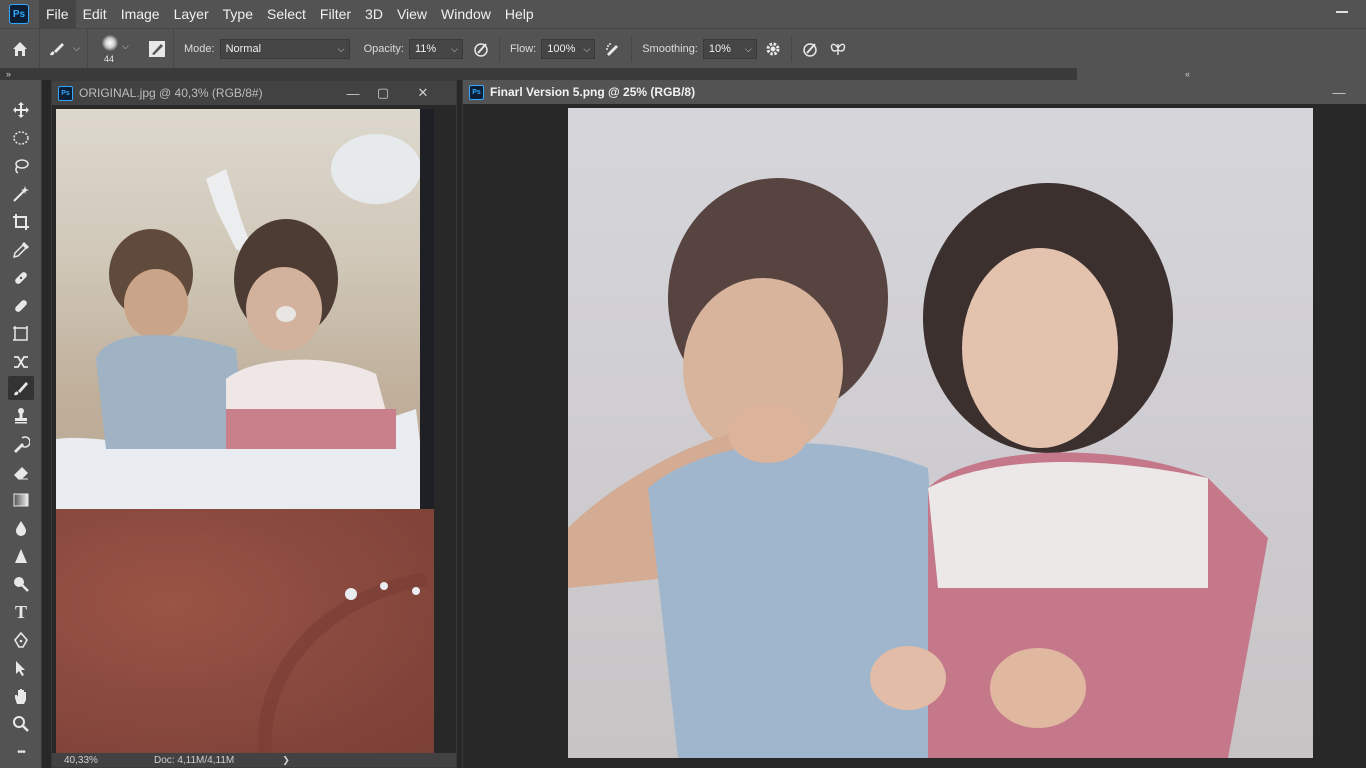 This screenshot has height=768, width=1366. Describe the element at coordinates (191, 14) in the screenshot. I see `menu-layer: Layer` at that location.